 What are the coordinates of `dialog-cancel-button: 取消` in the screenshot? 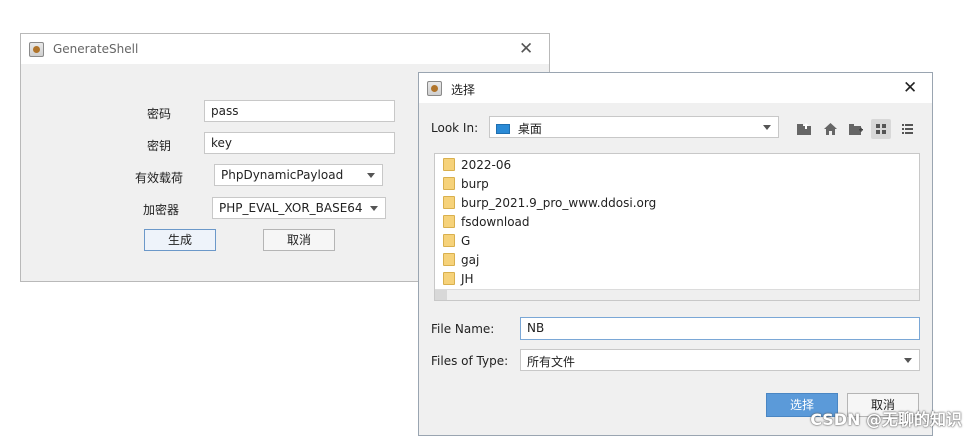 It's located at (883, 405).